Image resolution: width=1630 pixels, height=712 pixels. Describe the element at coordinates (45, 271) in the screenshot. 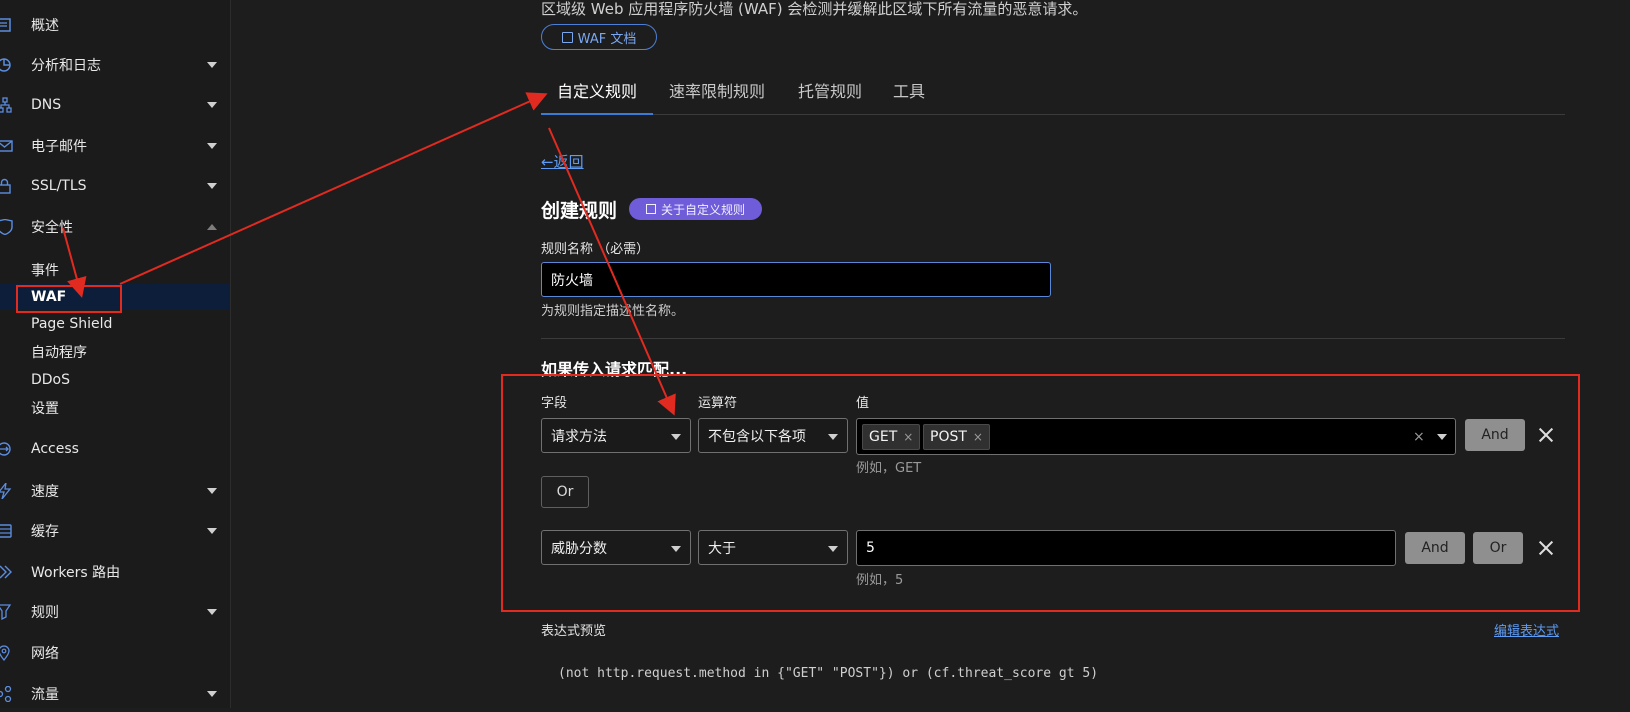

I see `sidebar-subitem-label: 事件` at that location.